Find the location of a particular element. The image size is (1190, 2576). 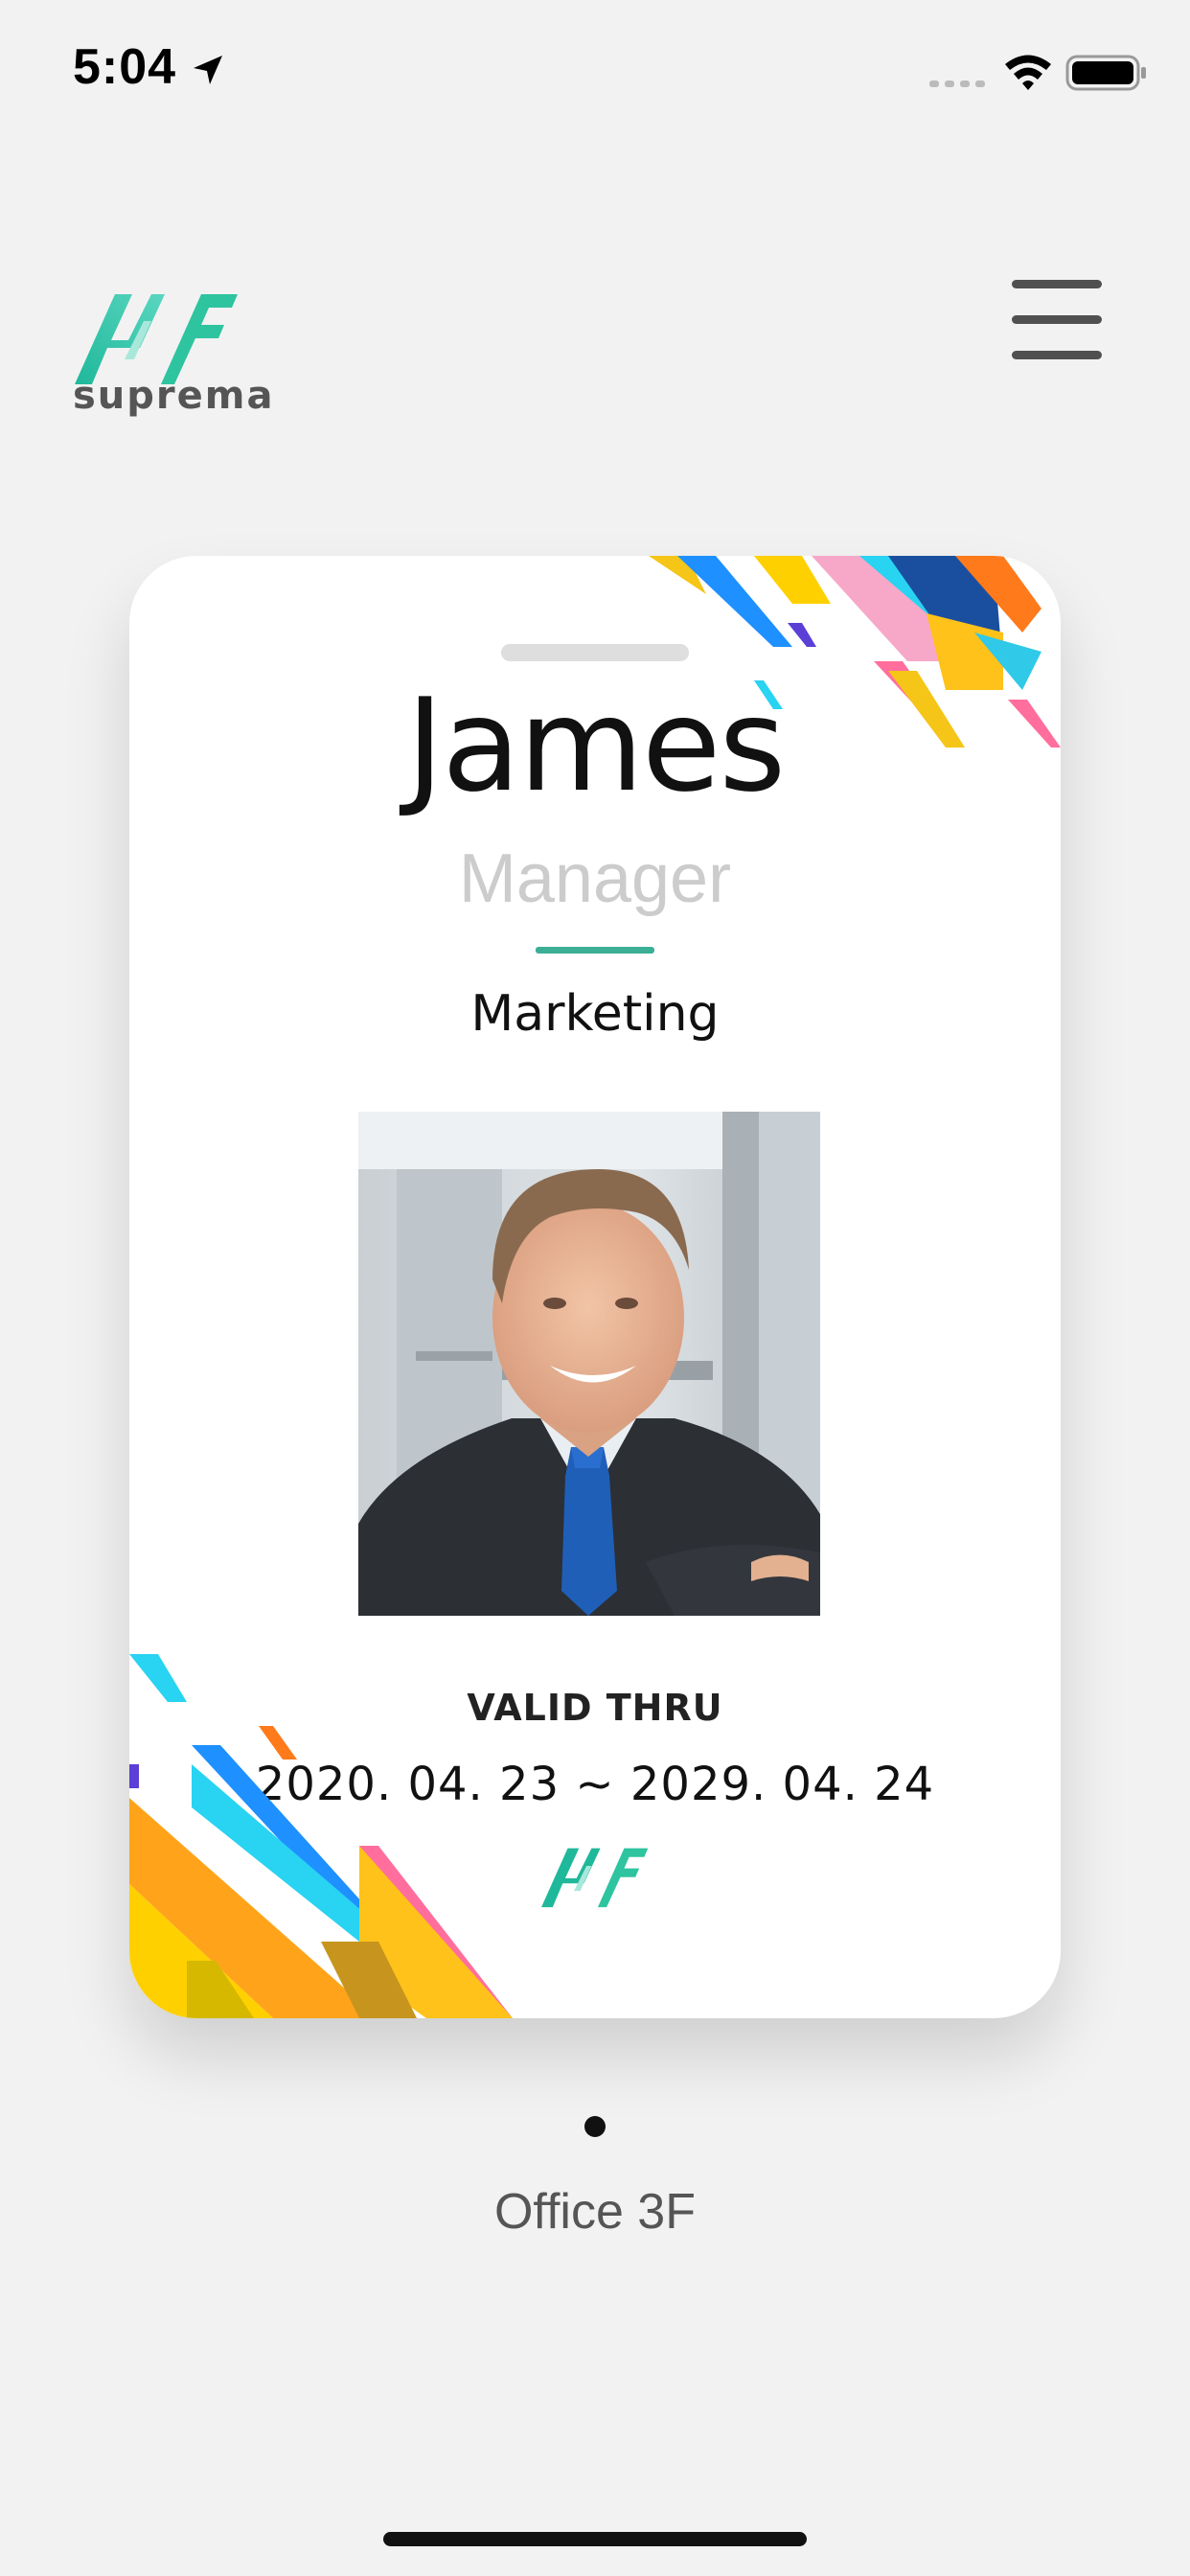

profile-photo is located at coordinates (589, 1364).